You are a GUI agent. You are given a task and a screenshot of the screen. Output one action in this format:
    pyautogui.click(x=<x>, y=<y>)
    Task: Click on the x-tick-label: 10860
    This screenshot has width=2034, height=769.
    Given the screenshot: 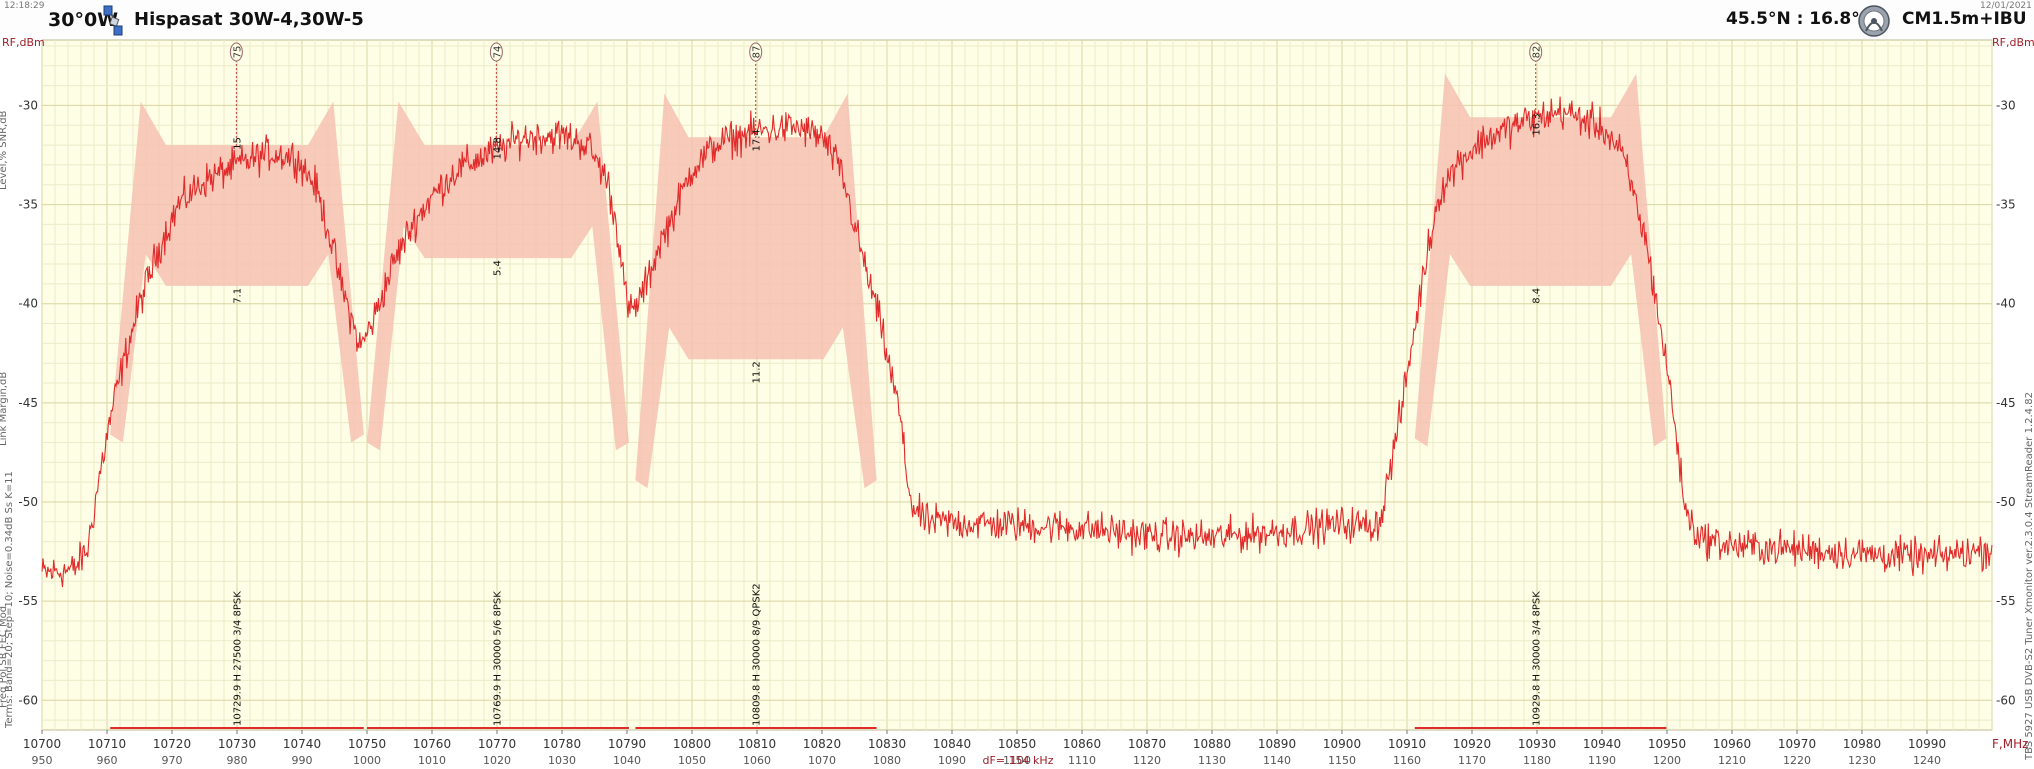 What is the action you would take?
    pyautogui.click(x=1082, y=744)
    